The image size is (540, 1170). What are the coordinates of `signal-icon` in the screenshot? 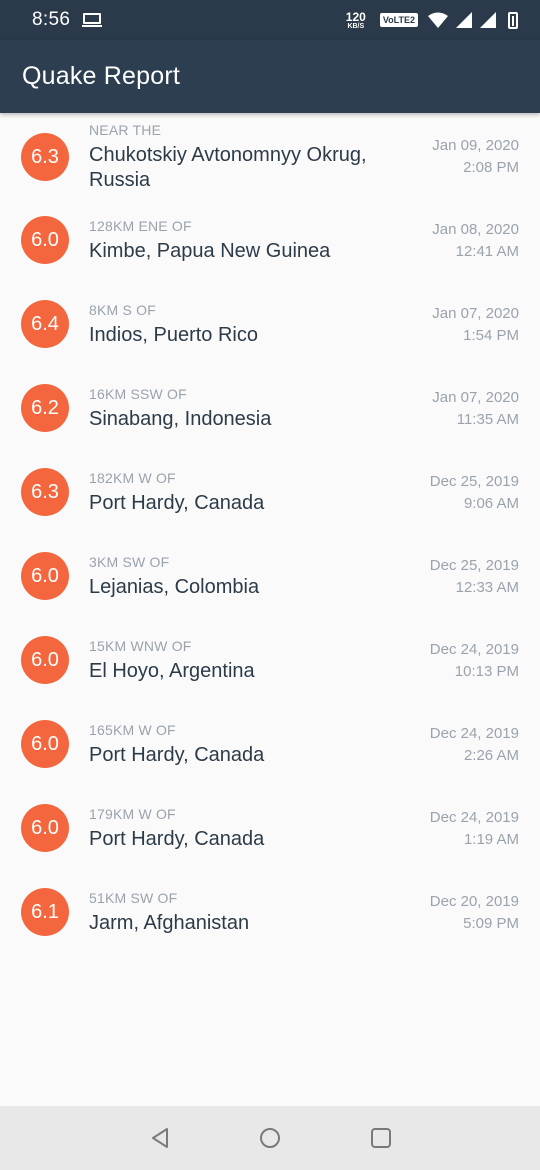 It's located at (464, 20).